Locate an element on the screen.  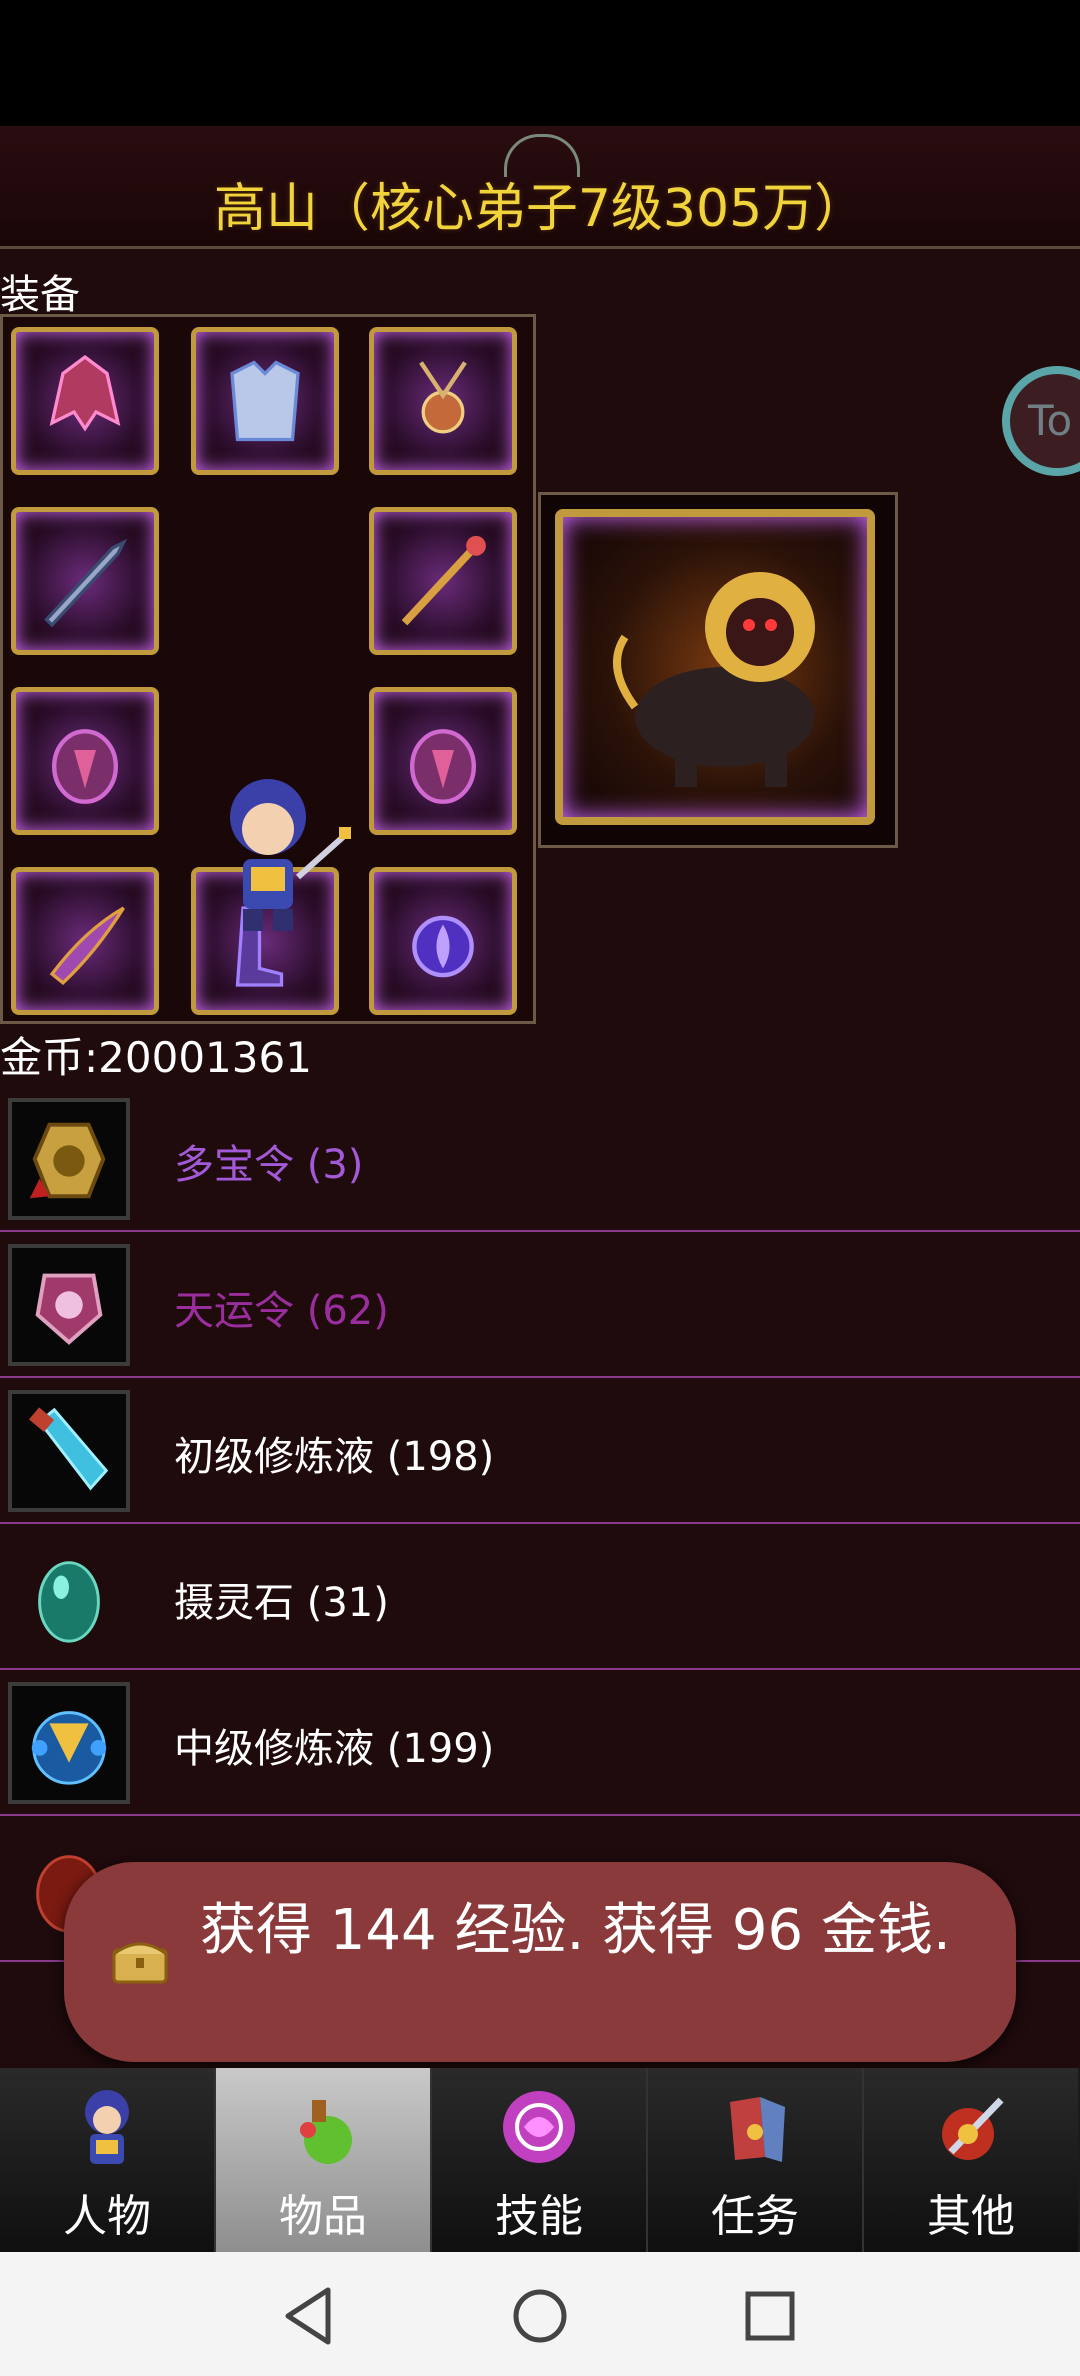
bottom-tab-bar: 人物 物品 技能 任务 其他 is located at coordinates (540, 2160).